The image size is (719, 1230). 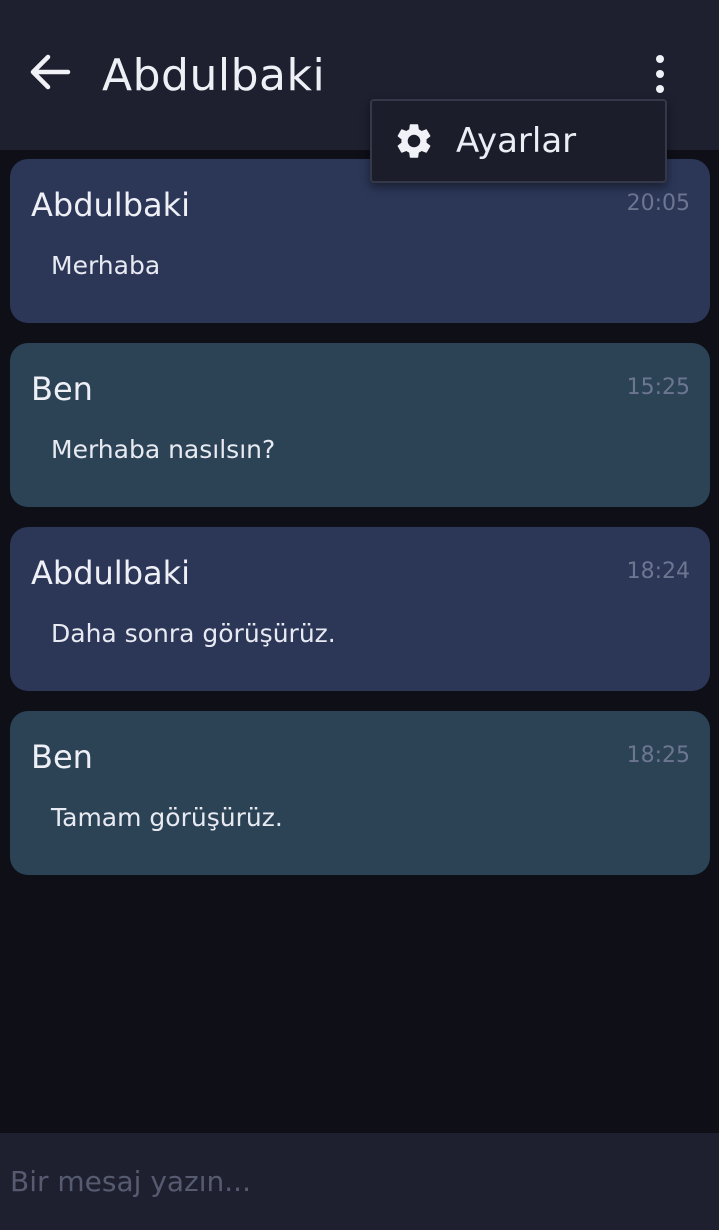 I want to click on message-time: 18:25, so click(x=658, y=755).